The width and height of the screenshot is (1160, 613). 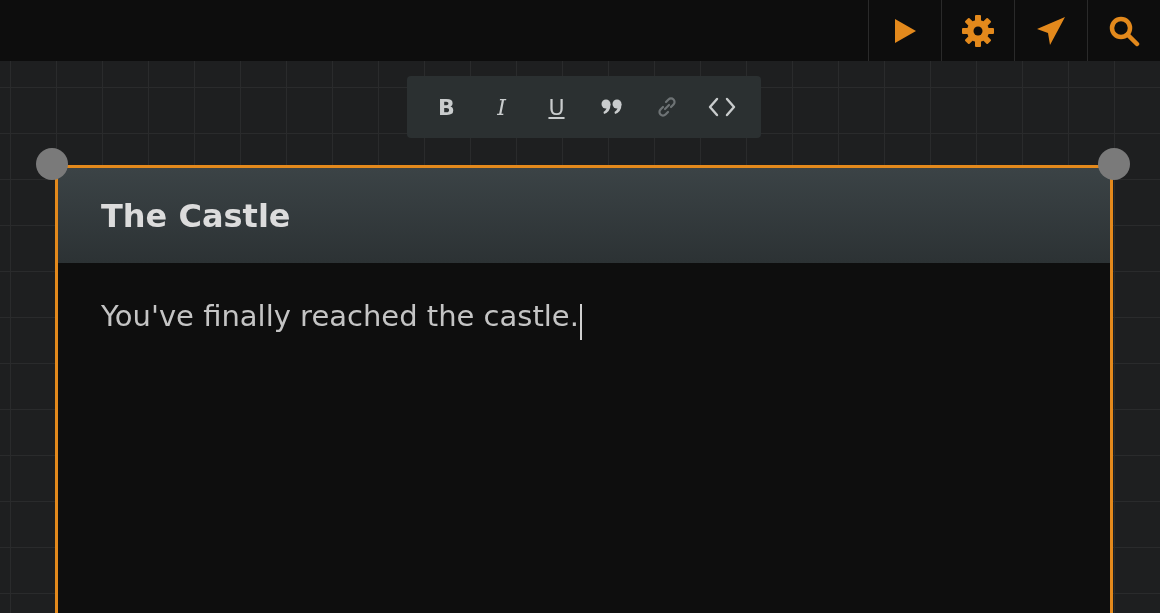 I want to click on quote-icon, so click(x=611, y=107).